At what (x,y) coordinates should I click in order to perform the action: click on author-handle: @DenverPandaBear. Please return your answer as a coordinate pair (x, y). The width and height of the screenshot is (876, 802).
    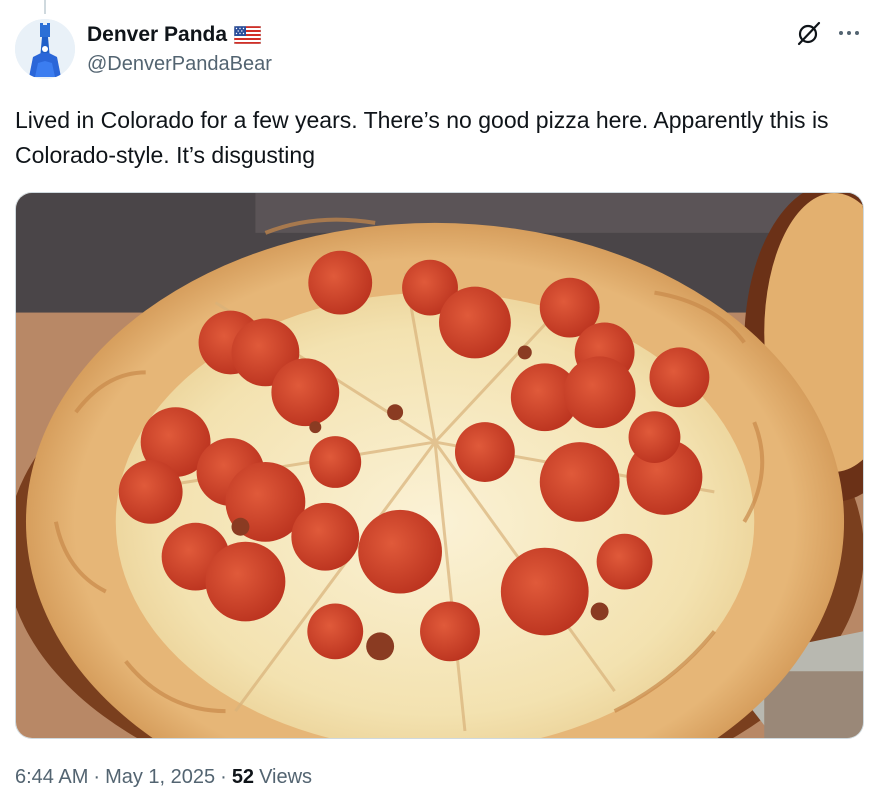
    Looking at the image, I should click on (179, 64).